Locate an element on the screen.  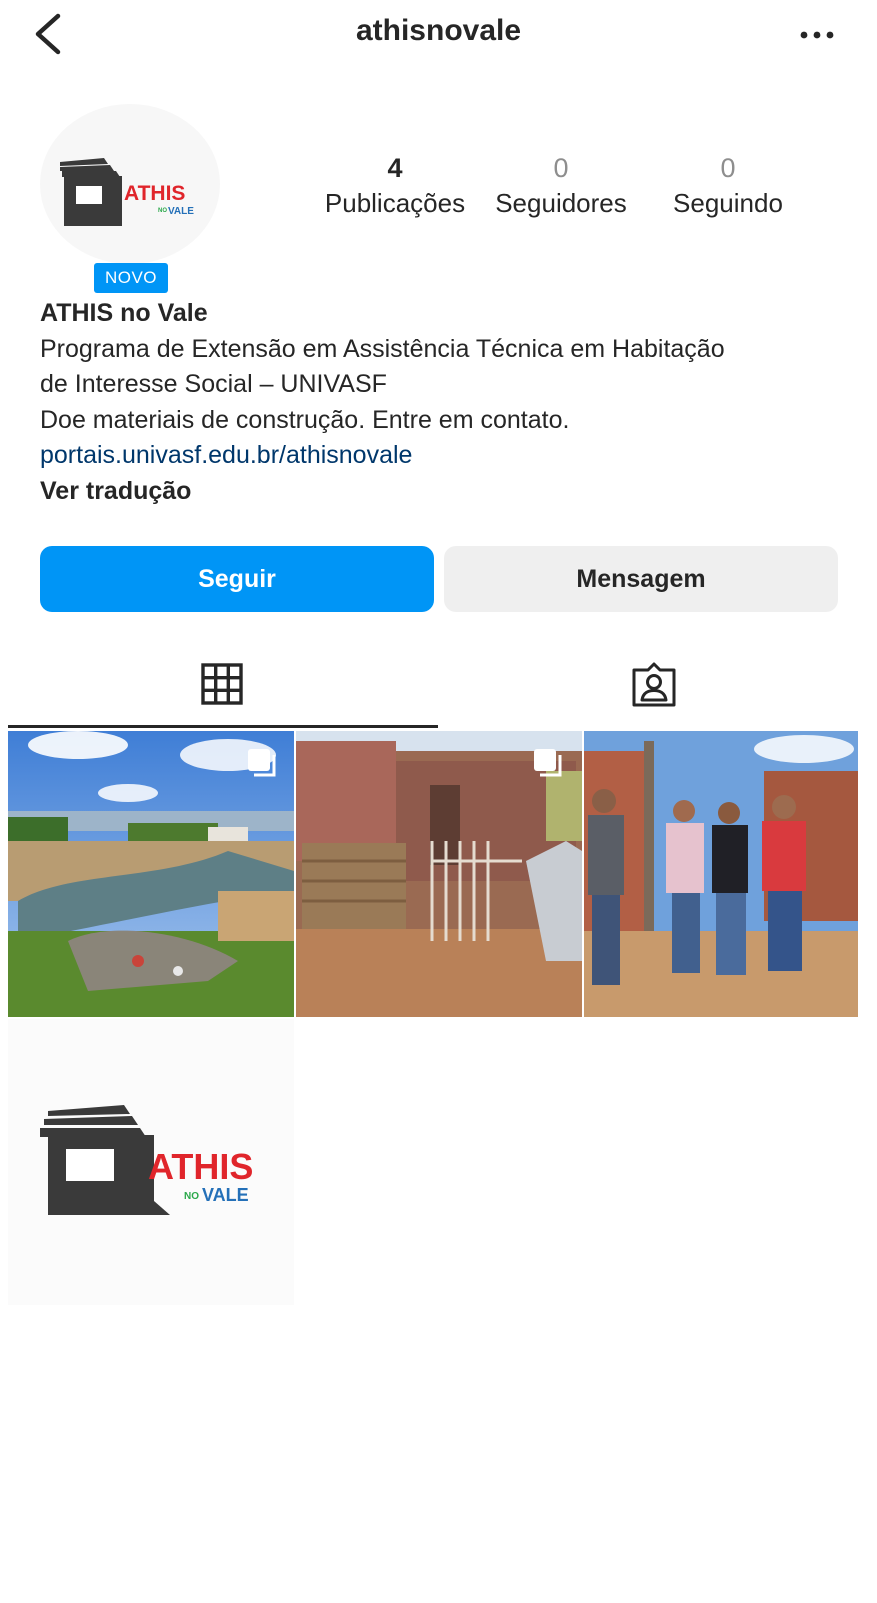
athis-logo: ATHIS NO VALE is located at coordinates (127, 192).